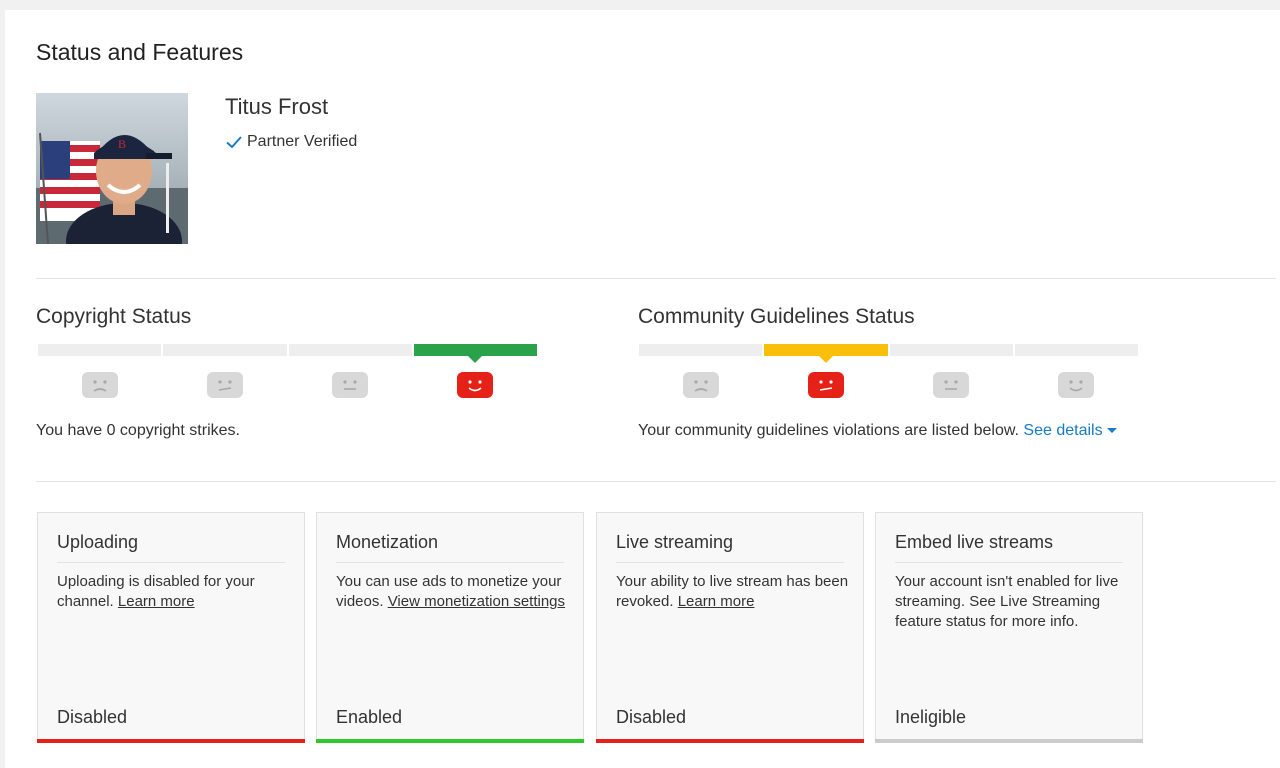 This screenshot has height=768, width=1280. I want to click on card-title: Uploading, so click(171, 547).